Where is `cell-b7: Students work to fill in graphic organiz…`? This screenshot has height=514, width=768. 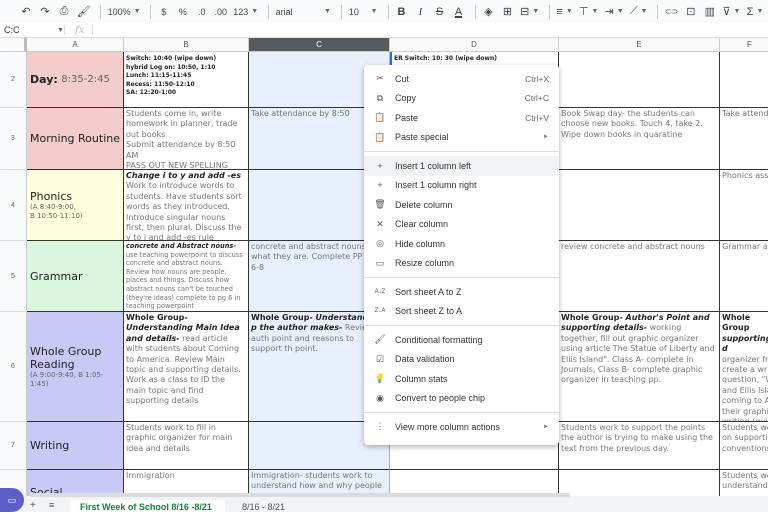 cell-b7: Students work to fill in graphic organiz… is located at coordinates (186, 446).